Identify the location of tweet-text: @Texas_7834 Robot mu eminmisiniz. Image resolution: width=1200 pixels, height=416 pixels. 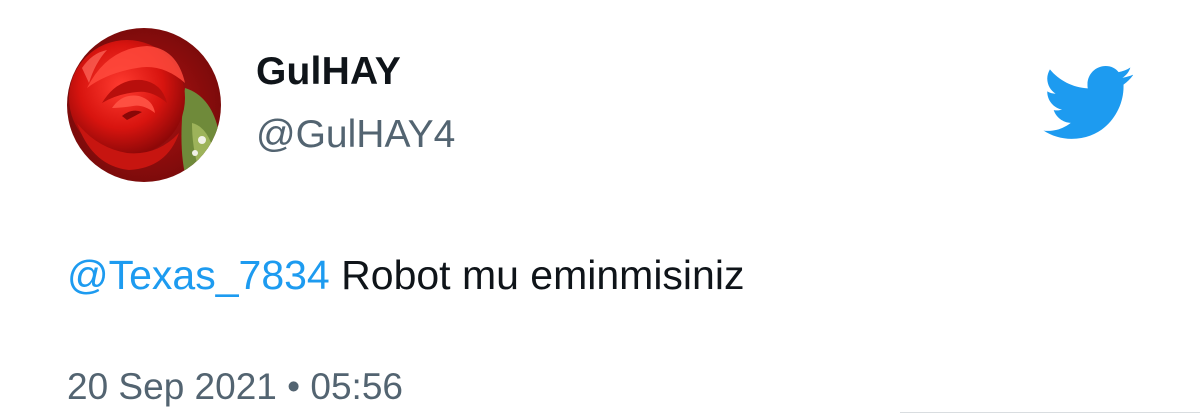
(405, 275).